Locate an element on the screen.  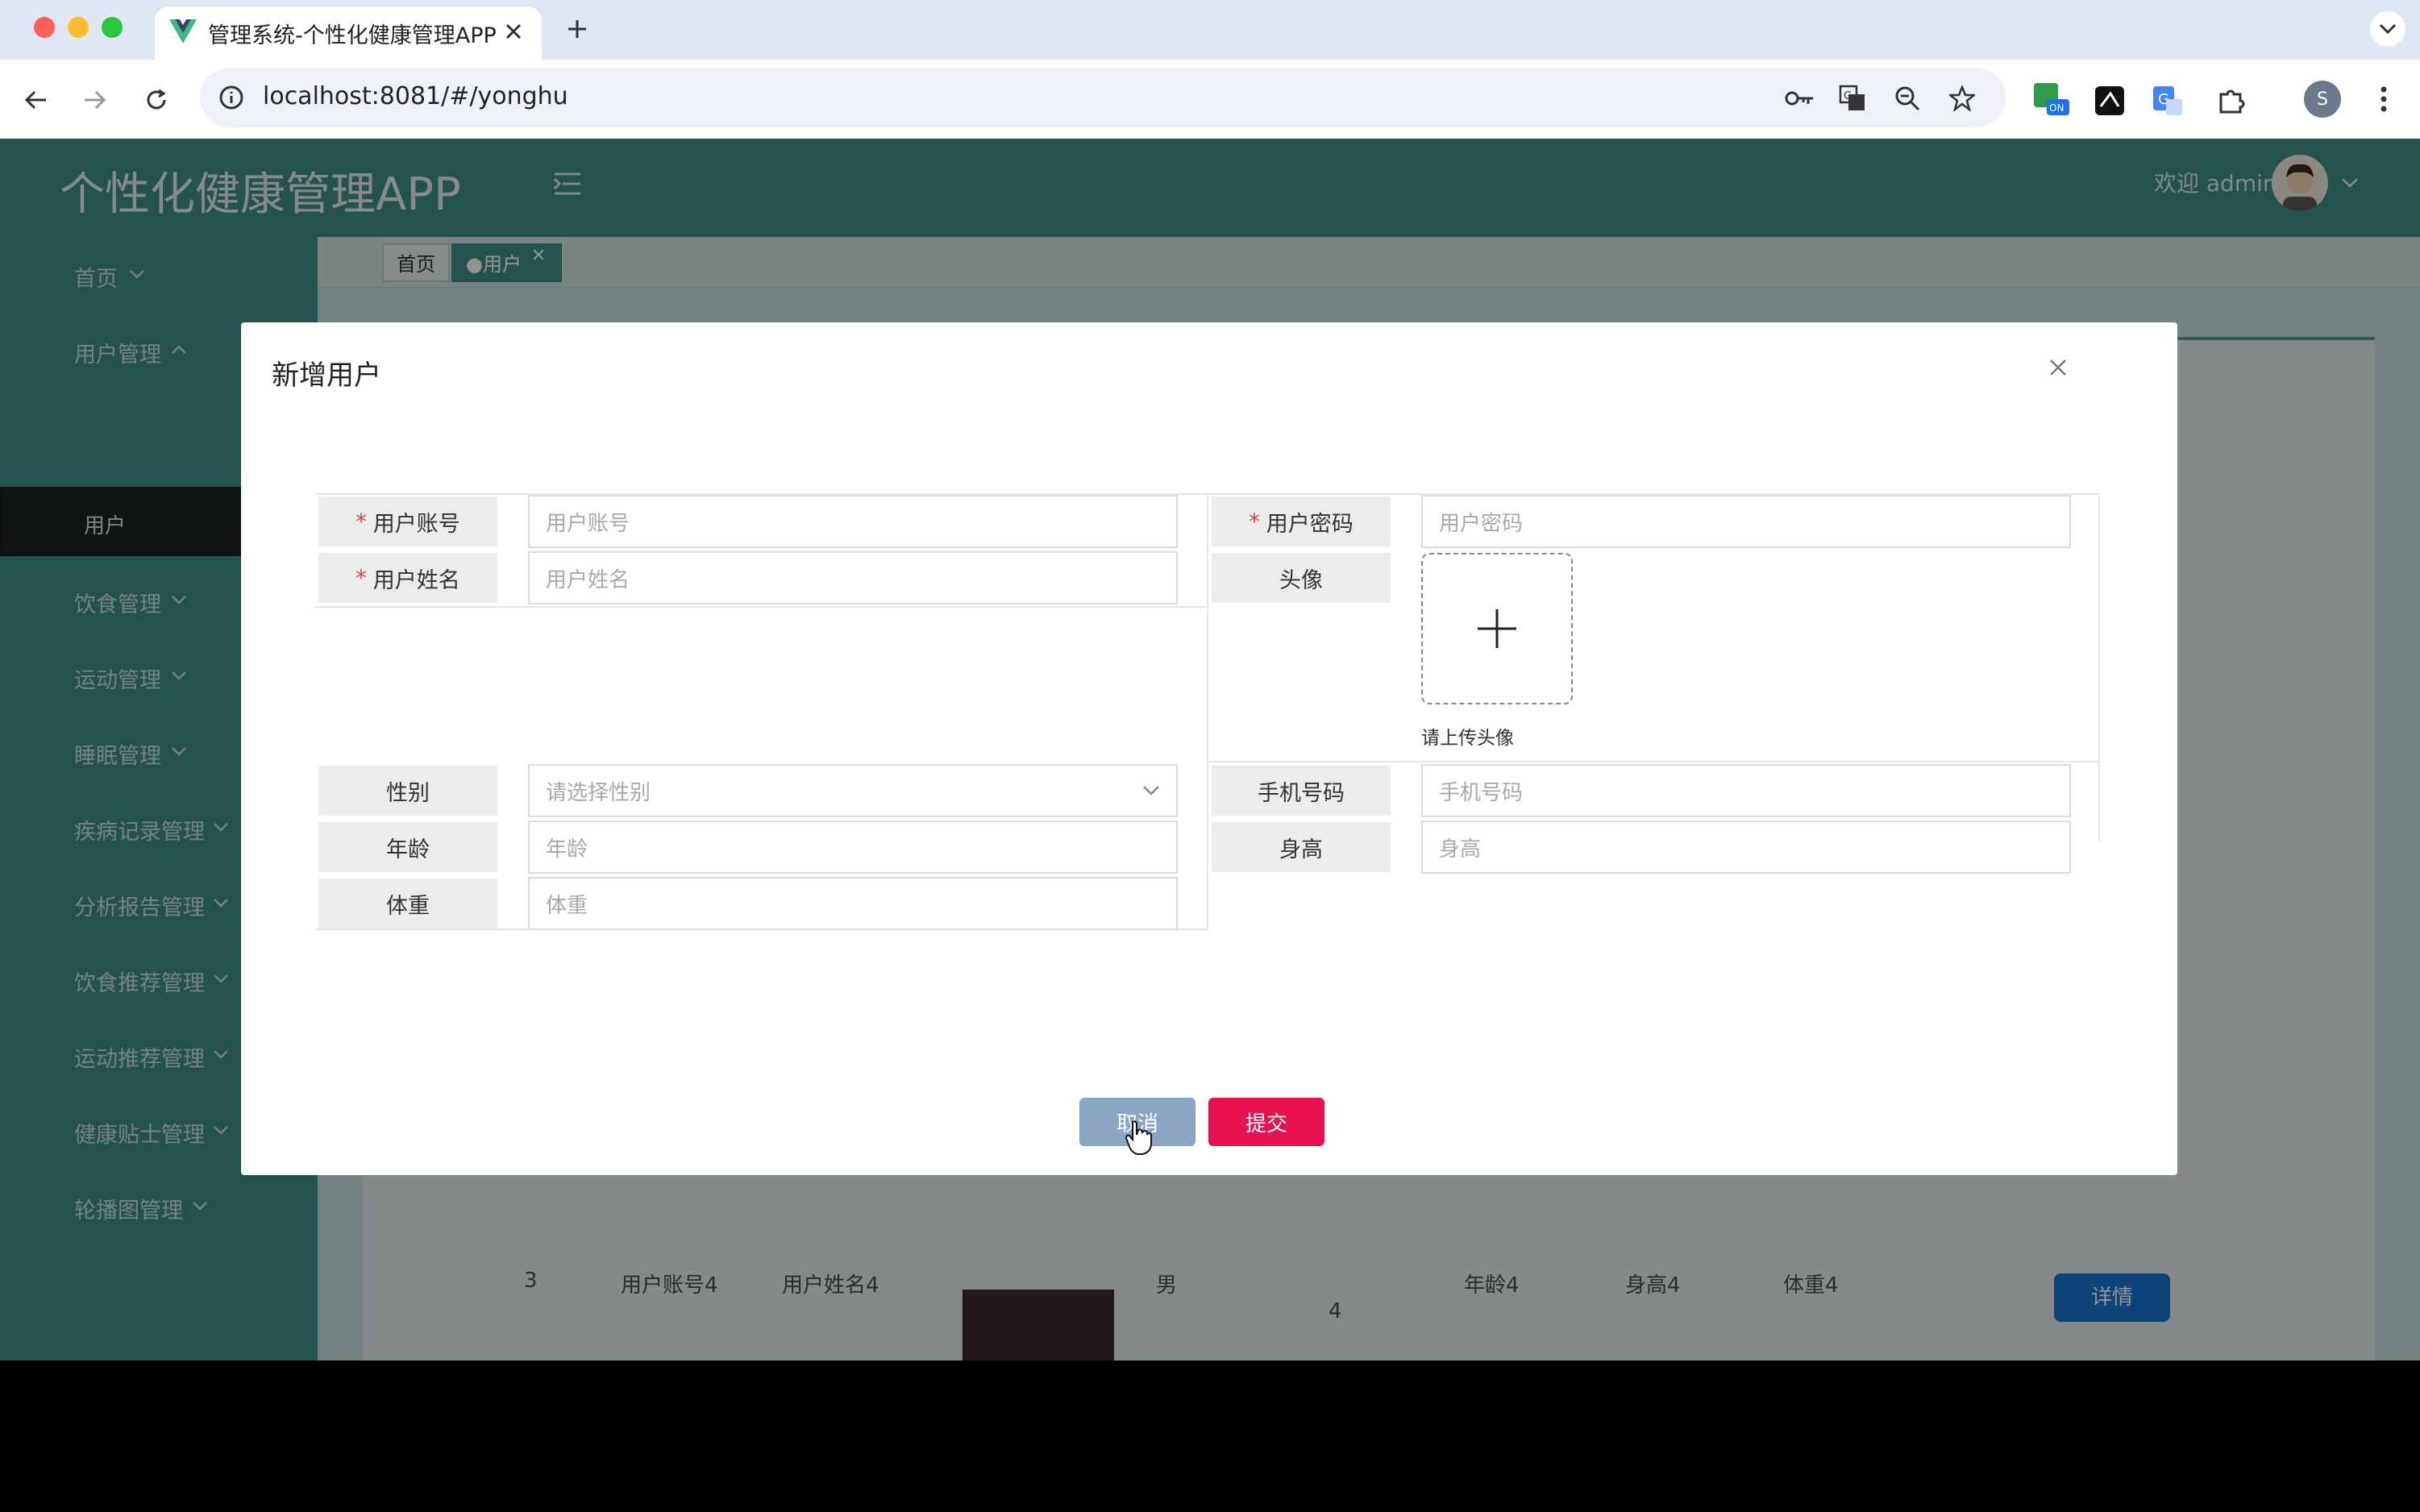
gender-select: 请选择性别 is located at coordinates (853, 790).